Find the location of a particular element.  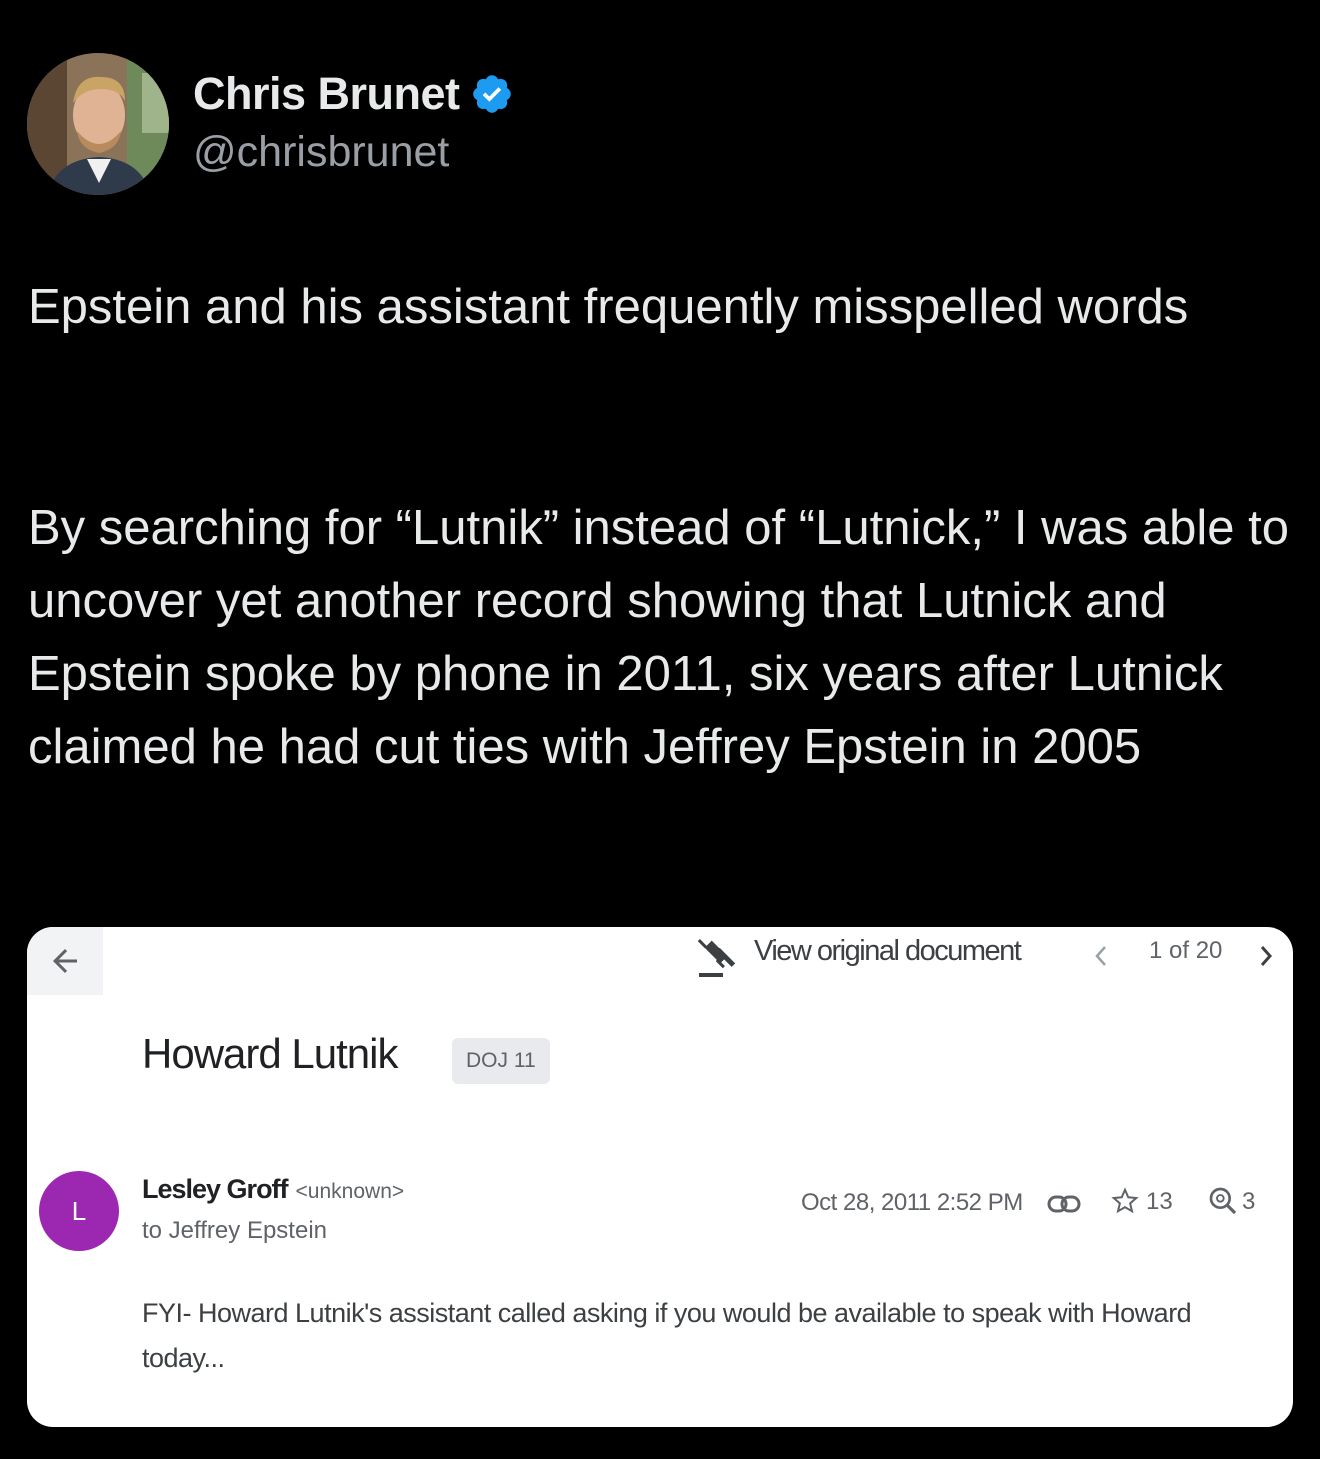

email-subject: Howard Lutnik is located at coordinates (270, 1053).